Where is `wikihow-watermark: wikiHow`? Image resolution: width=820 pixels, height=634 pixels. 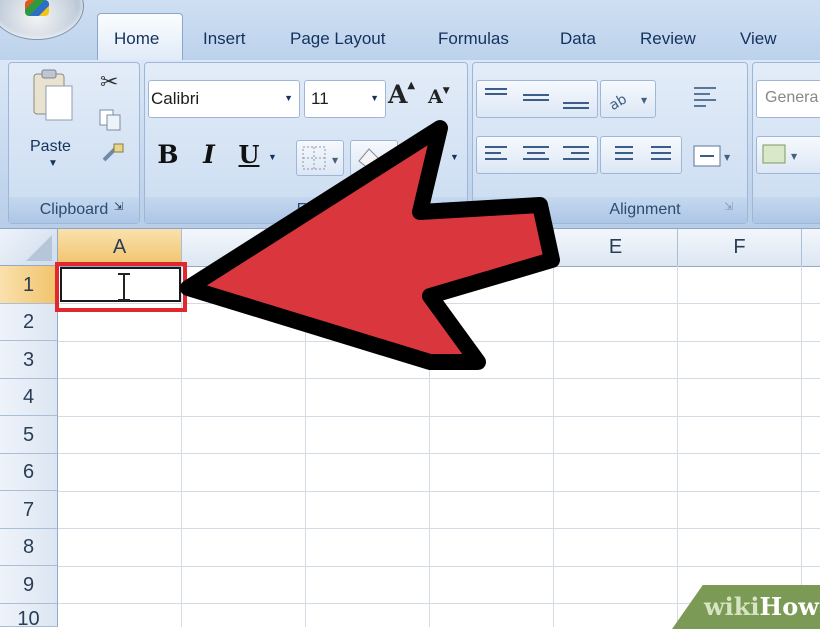 wikihow-watermark: wikiHow is located at coordinates (761, 606).